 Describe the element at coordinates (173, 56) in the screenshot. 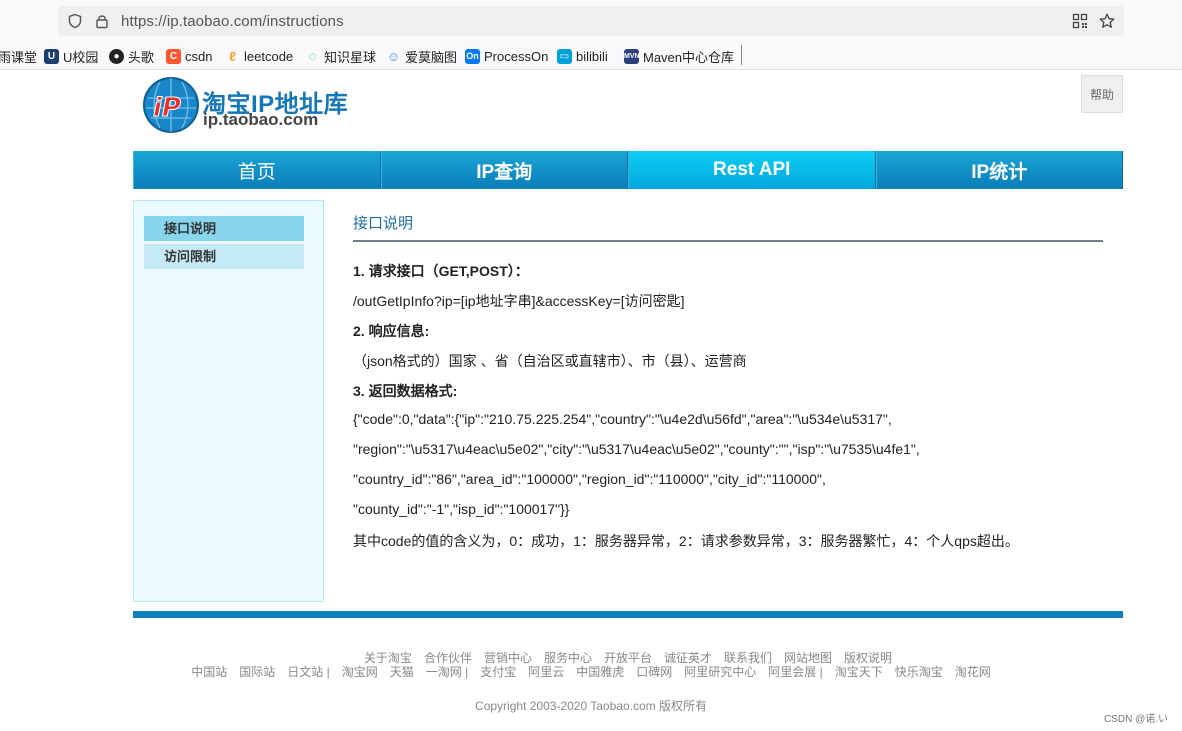

I see `csdn-icon: C` at that location.